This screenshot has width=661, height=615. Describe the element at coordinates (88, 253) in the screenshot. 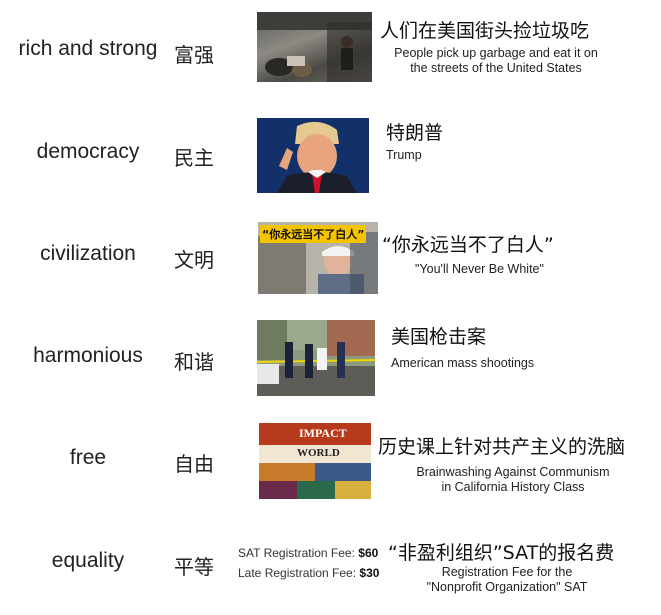

I see `label-en-civilization: civilization` at that location.